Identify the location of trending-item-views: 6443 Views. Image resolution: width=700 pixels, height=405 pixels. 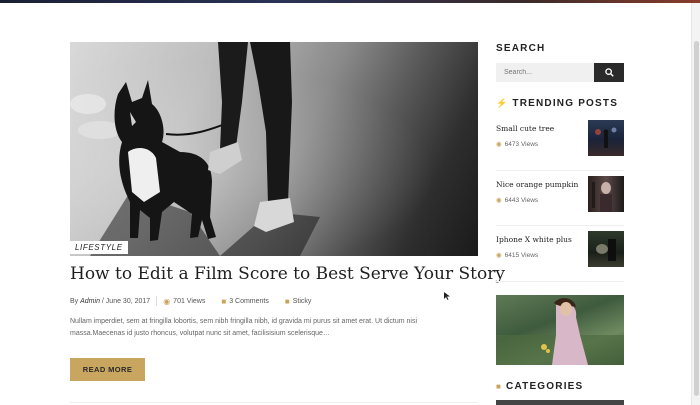
(521, 200).